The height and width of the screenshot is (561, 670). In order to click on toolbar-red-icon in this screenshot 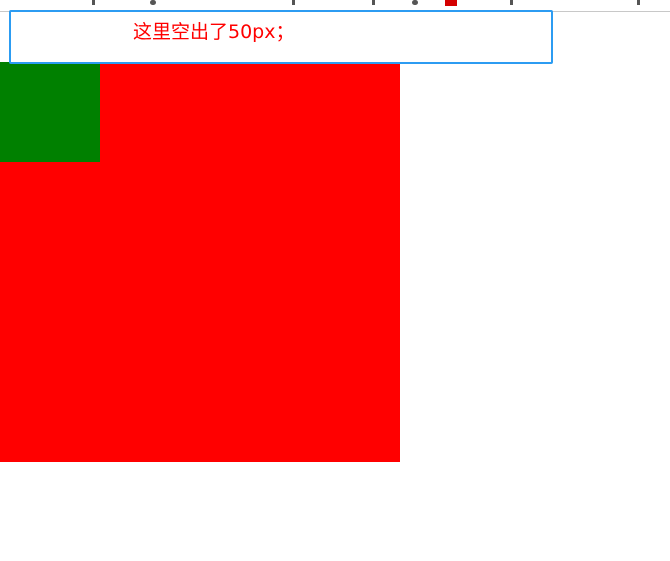, I will do `click(451, 3)`.